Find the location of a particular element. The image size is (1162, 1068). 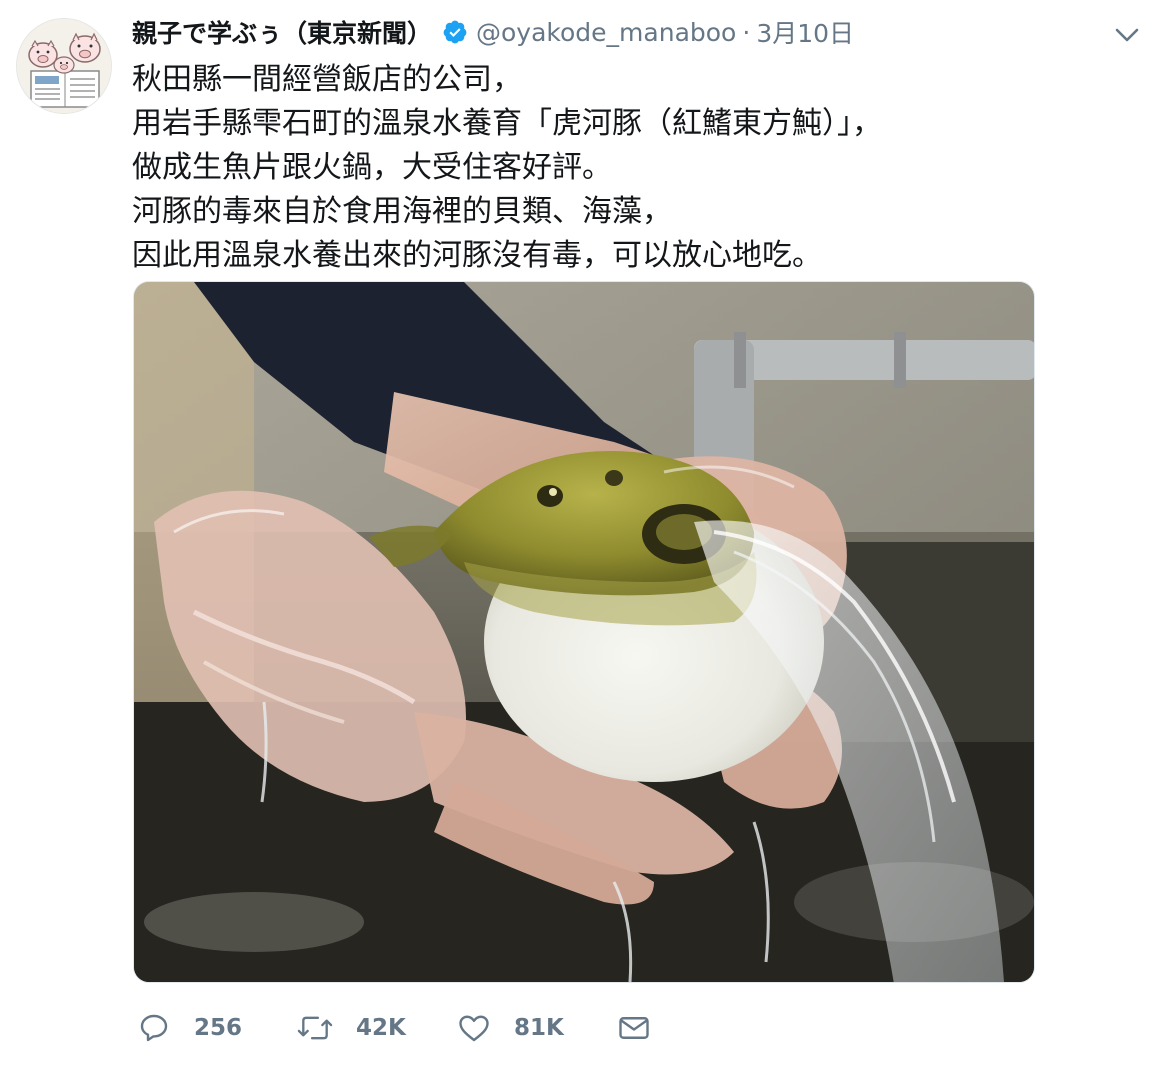

tweet-text-line: 做成生魚片跟火鍋，大受住客好評。 is located at coordinates (372, 167).